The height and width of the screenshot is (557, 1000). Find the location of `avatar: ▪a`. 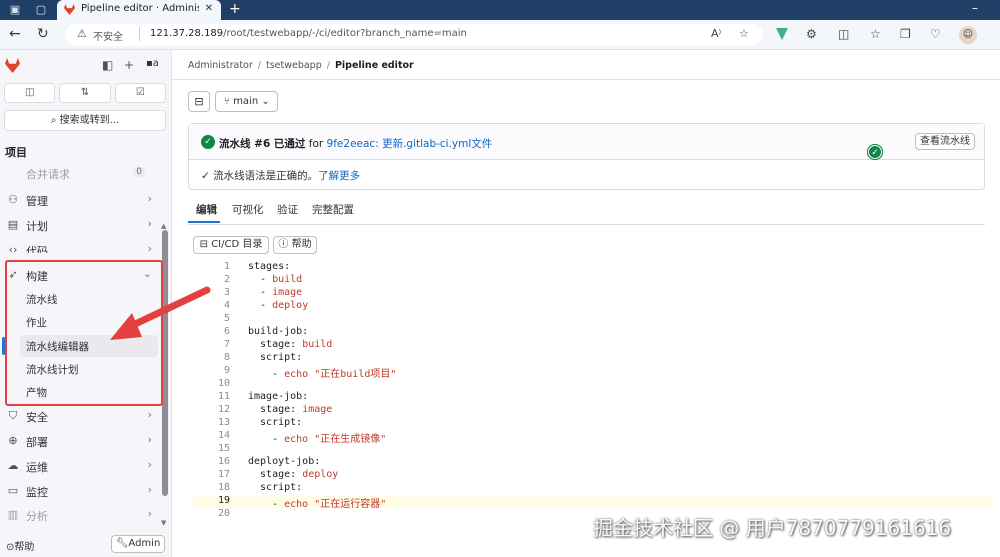

avatar: ▪a is located at coordinates (152, 63).